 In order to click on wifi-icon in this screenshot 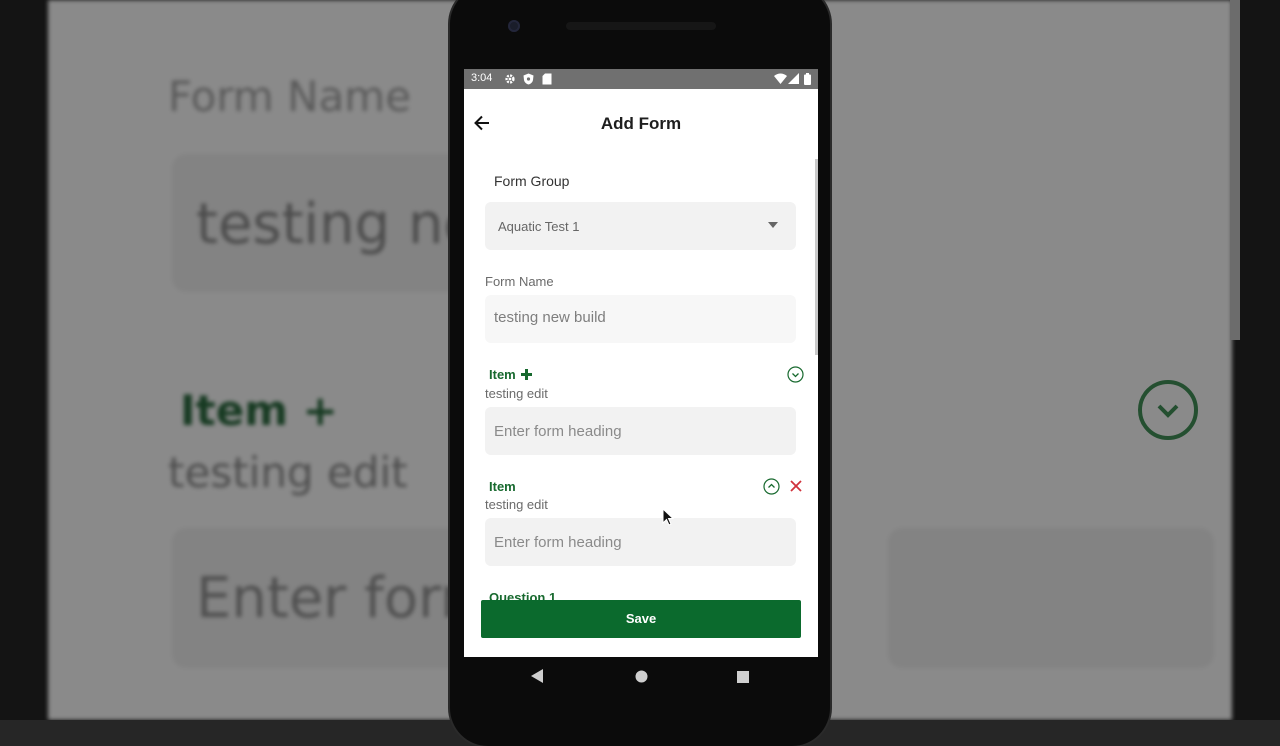, I will do `click(780, 80)`.